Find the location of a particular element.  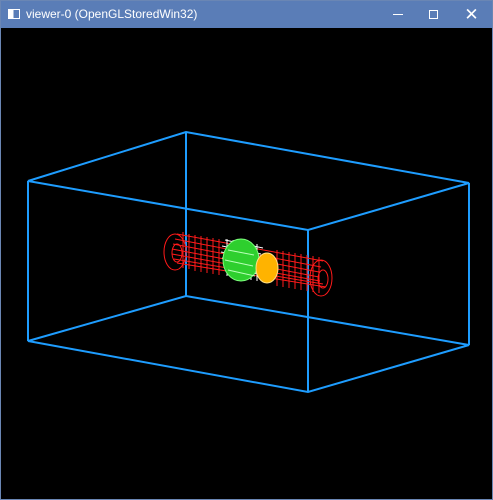

window-app-icon is located at coordinates (14, 14).